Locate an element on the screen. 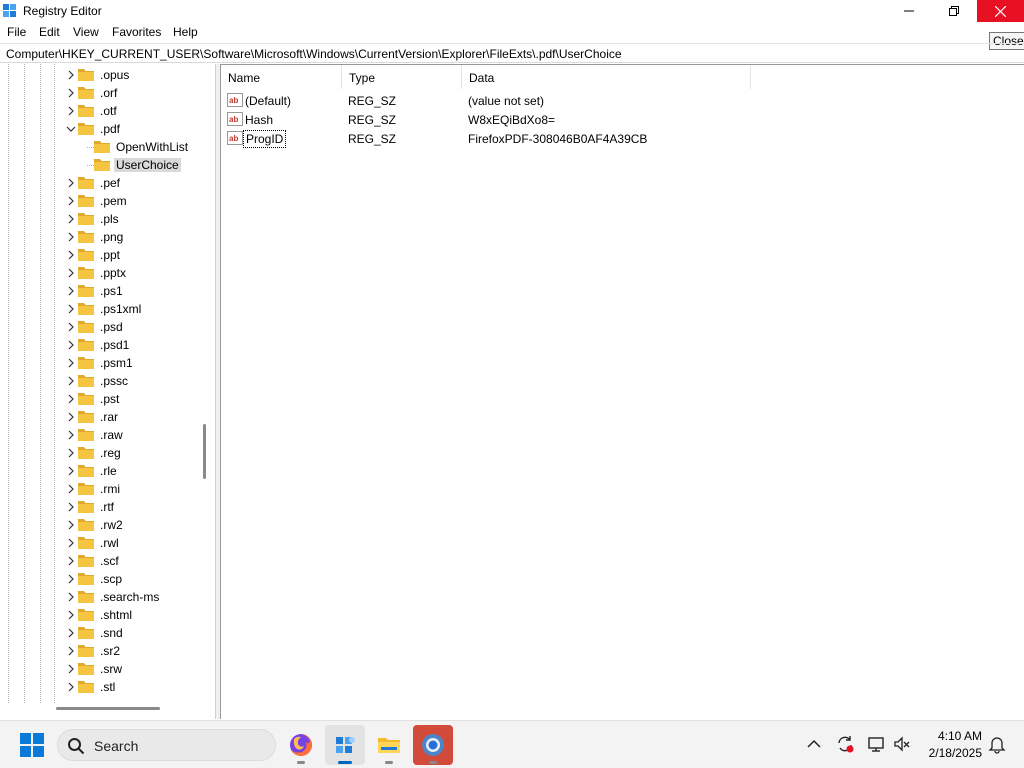 The width and height of the screenshot is (1024, 768). menu-help: Help is located at coordinates (185, 32).